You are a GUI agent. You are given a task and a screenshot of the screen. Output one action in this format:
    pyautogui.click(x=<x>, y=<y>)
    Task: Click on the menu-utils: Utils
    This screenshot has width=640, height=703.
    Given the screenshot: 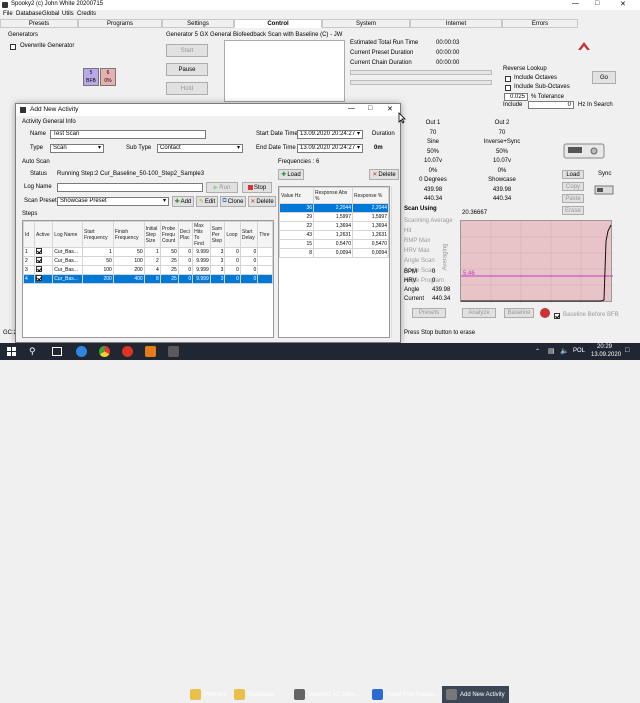 What is the action you would take?
    pyautogui.click(x=68, y=14)
    